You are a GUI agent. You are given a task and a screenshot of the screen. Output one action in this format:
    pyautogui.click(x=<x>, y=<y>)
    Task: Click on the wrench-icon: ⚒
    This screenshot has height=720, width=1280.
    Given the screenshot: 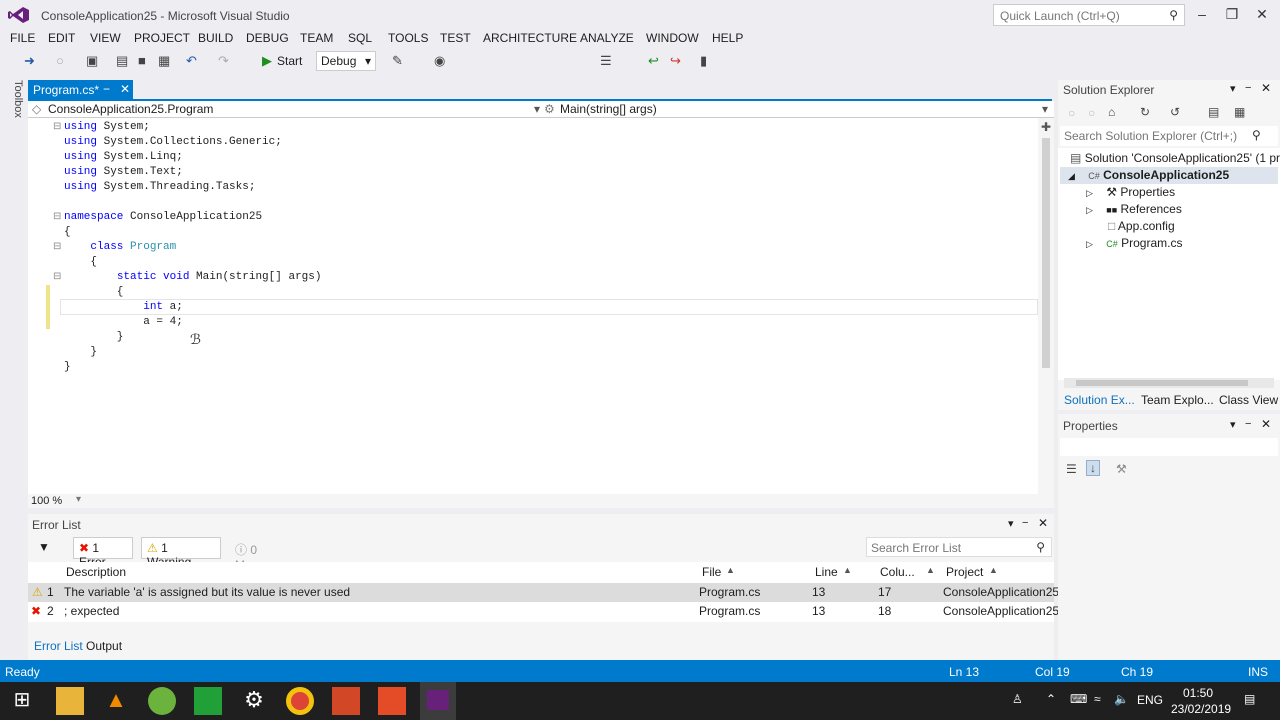 What is the action you would take?
    pyautogui.click(x=1121, y=469)
    